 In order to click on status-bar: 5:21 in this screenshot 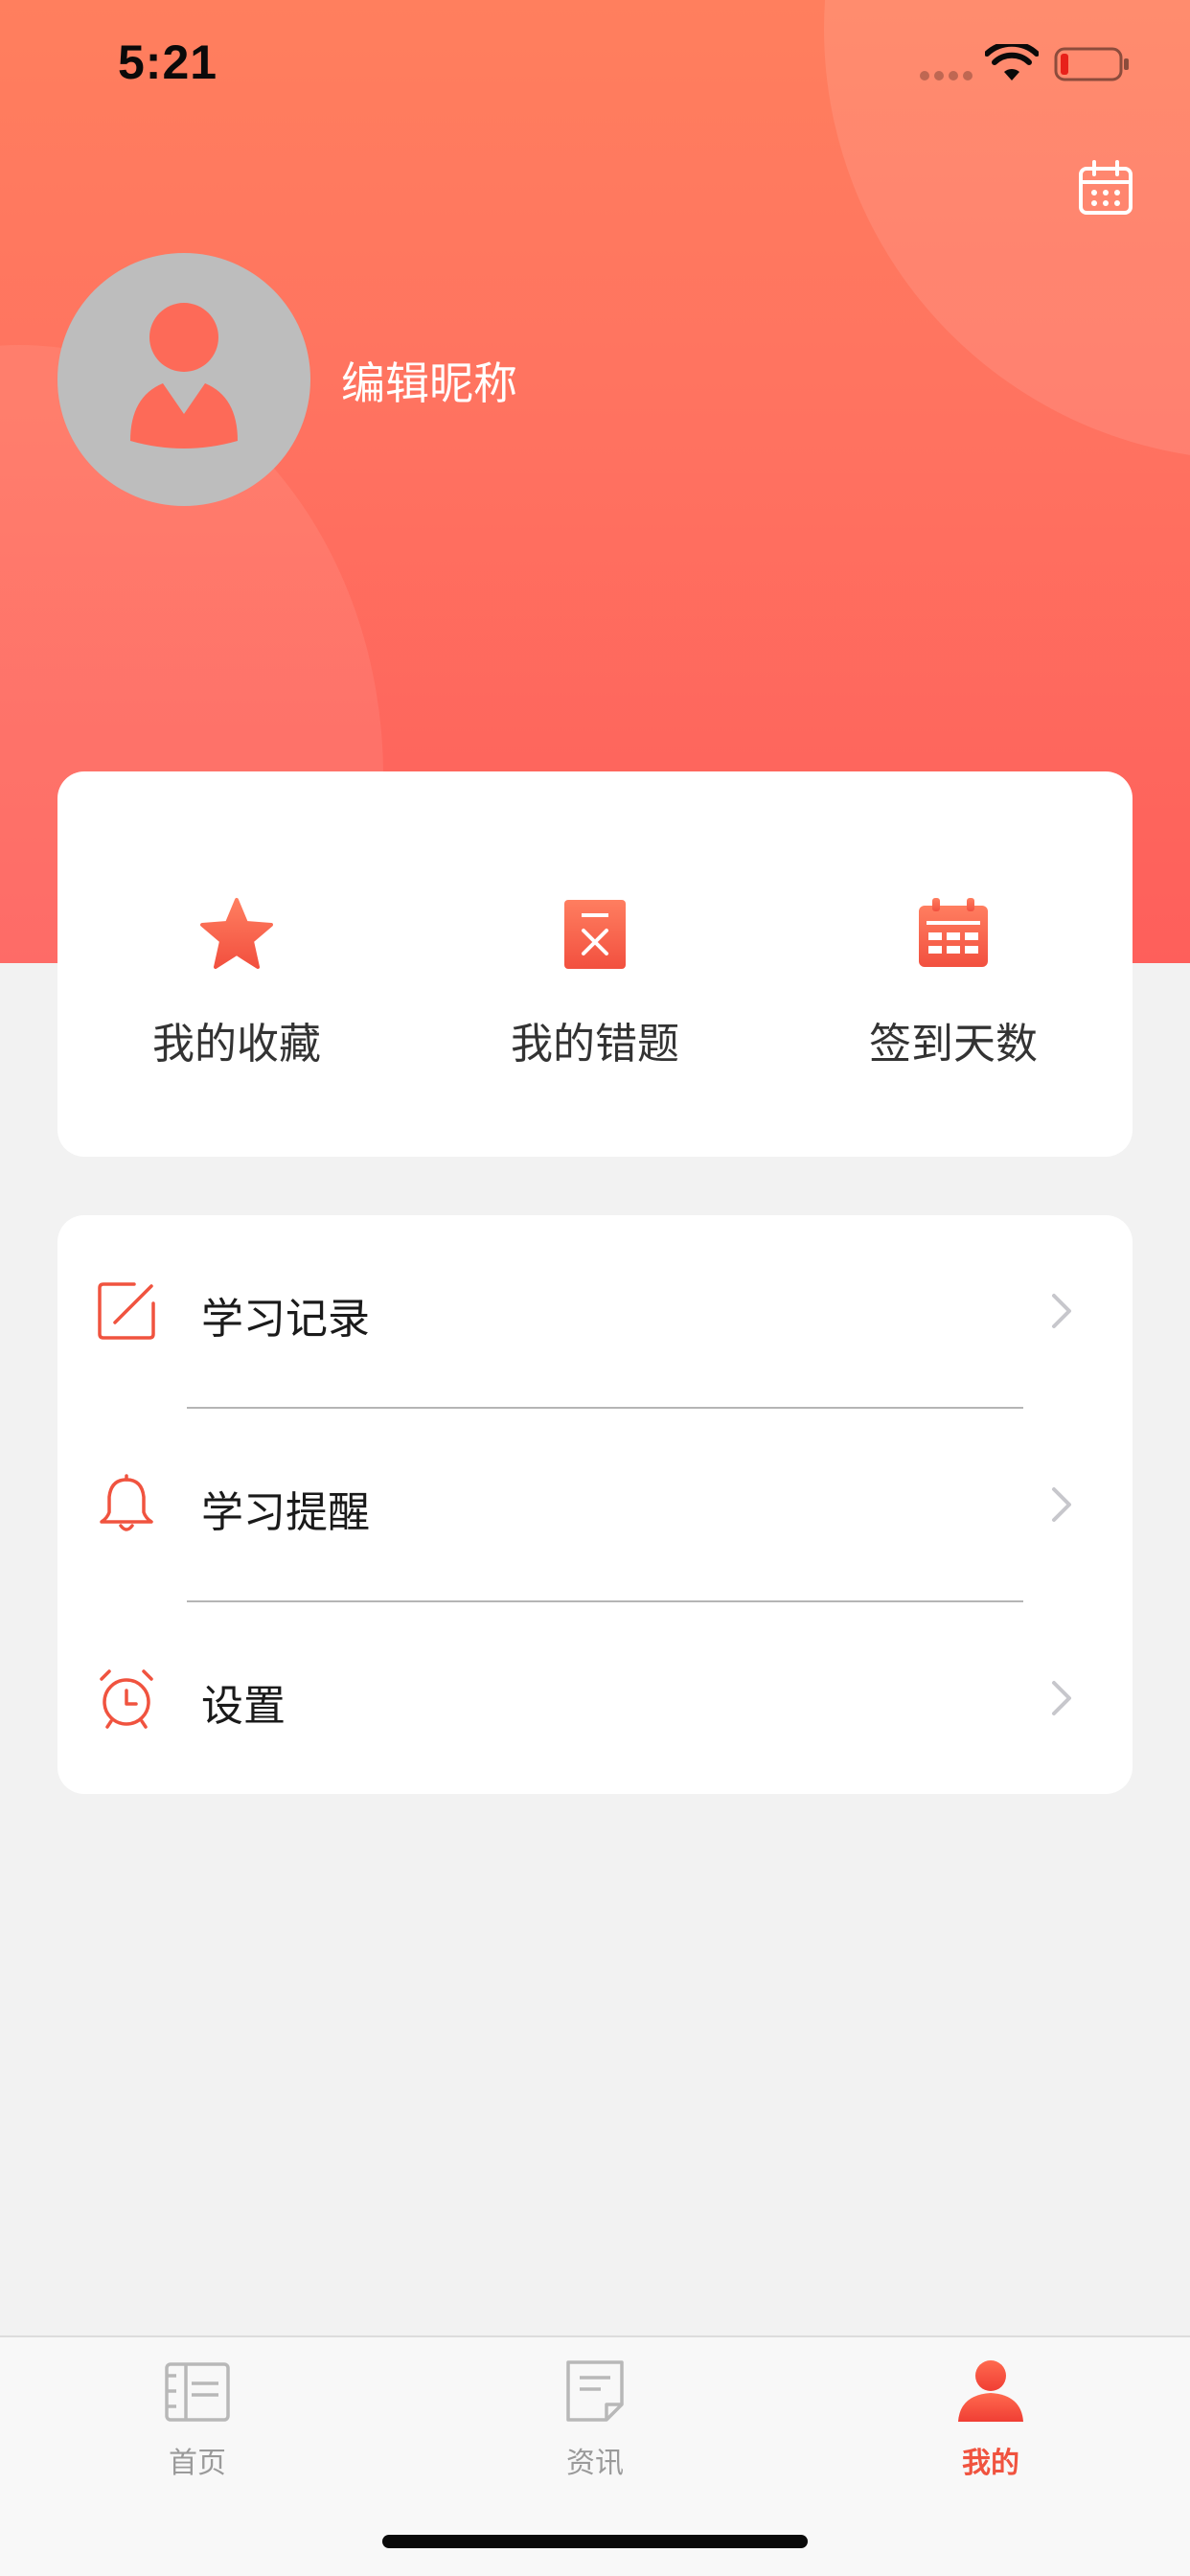, I will do `click(595, 63)`.